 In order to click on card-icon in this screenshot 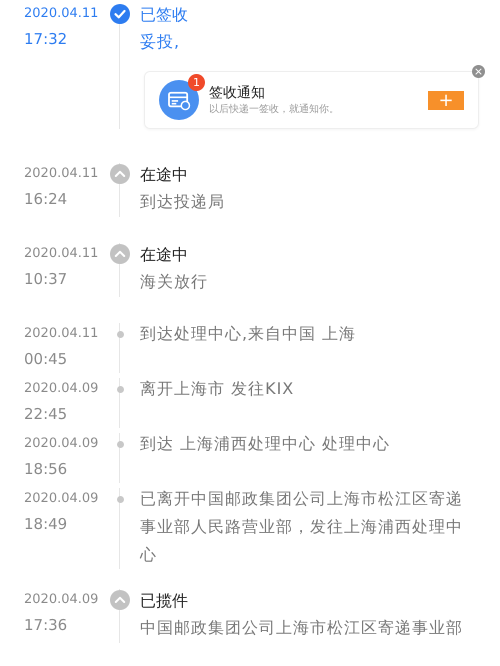, I will do `click(179, 100)`.